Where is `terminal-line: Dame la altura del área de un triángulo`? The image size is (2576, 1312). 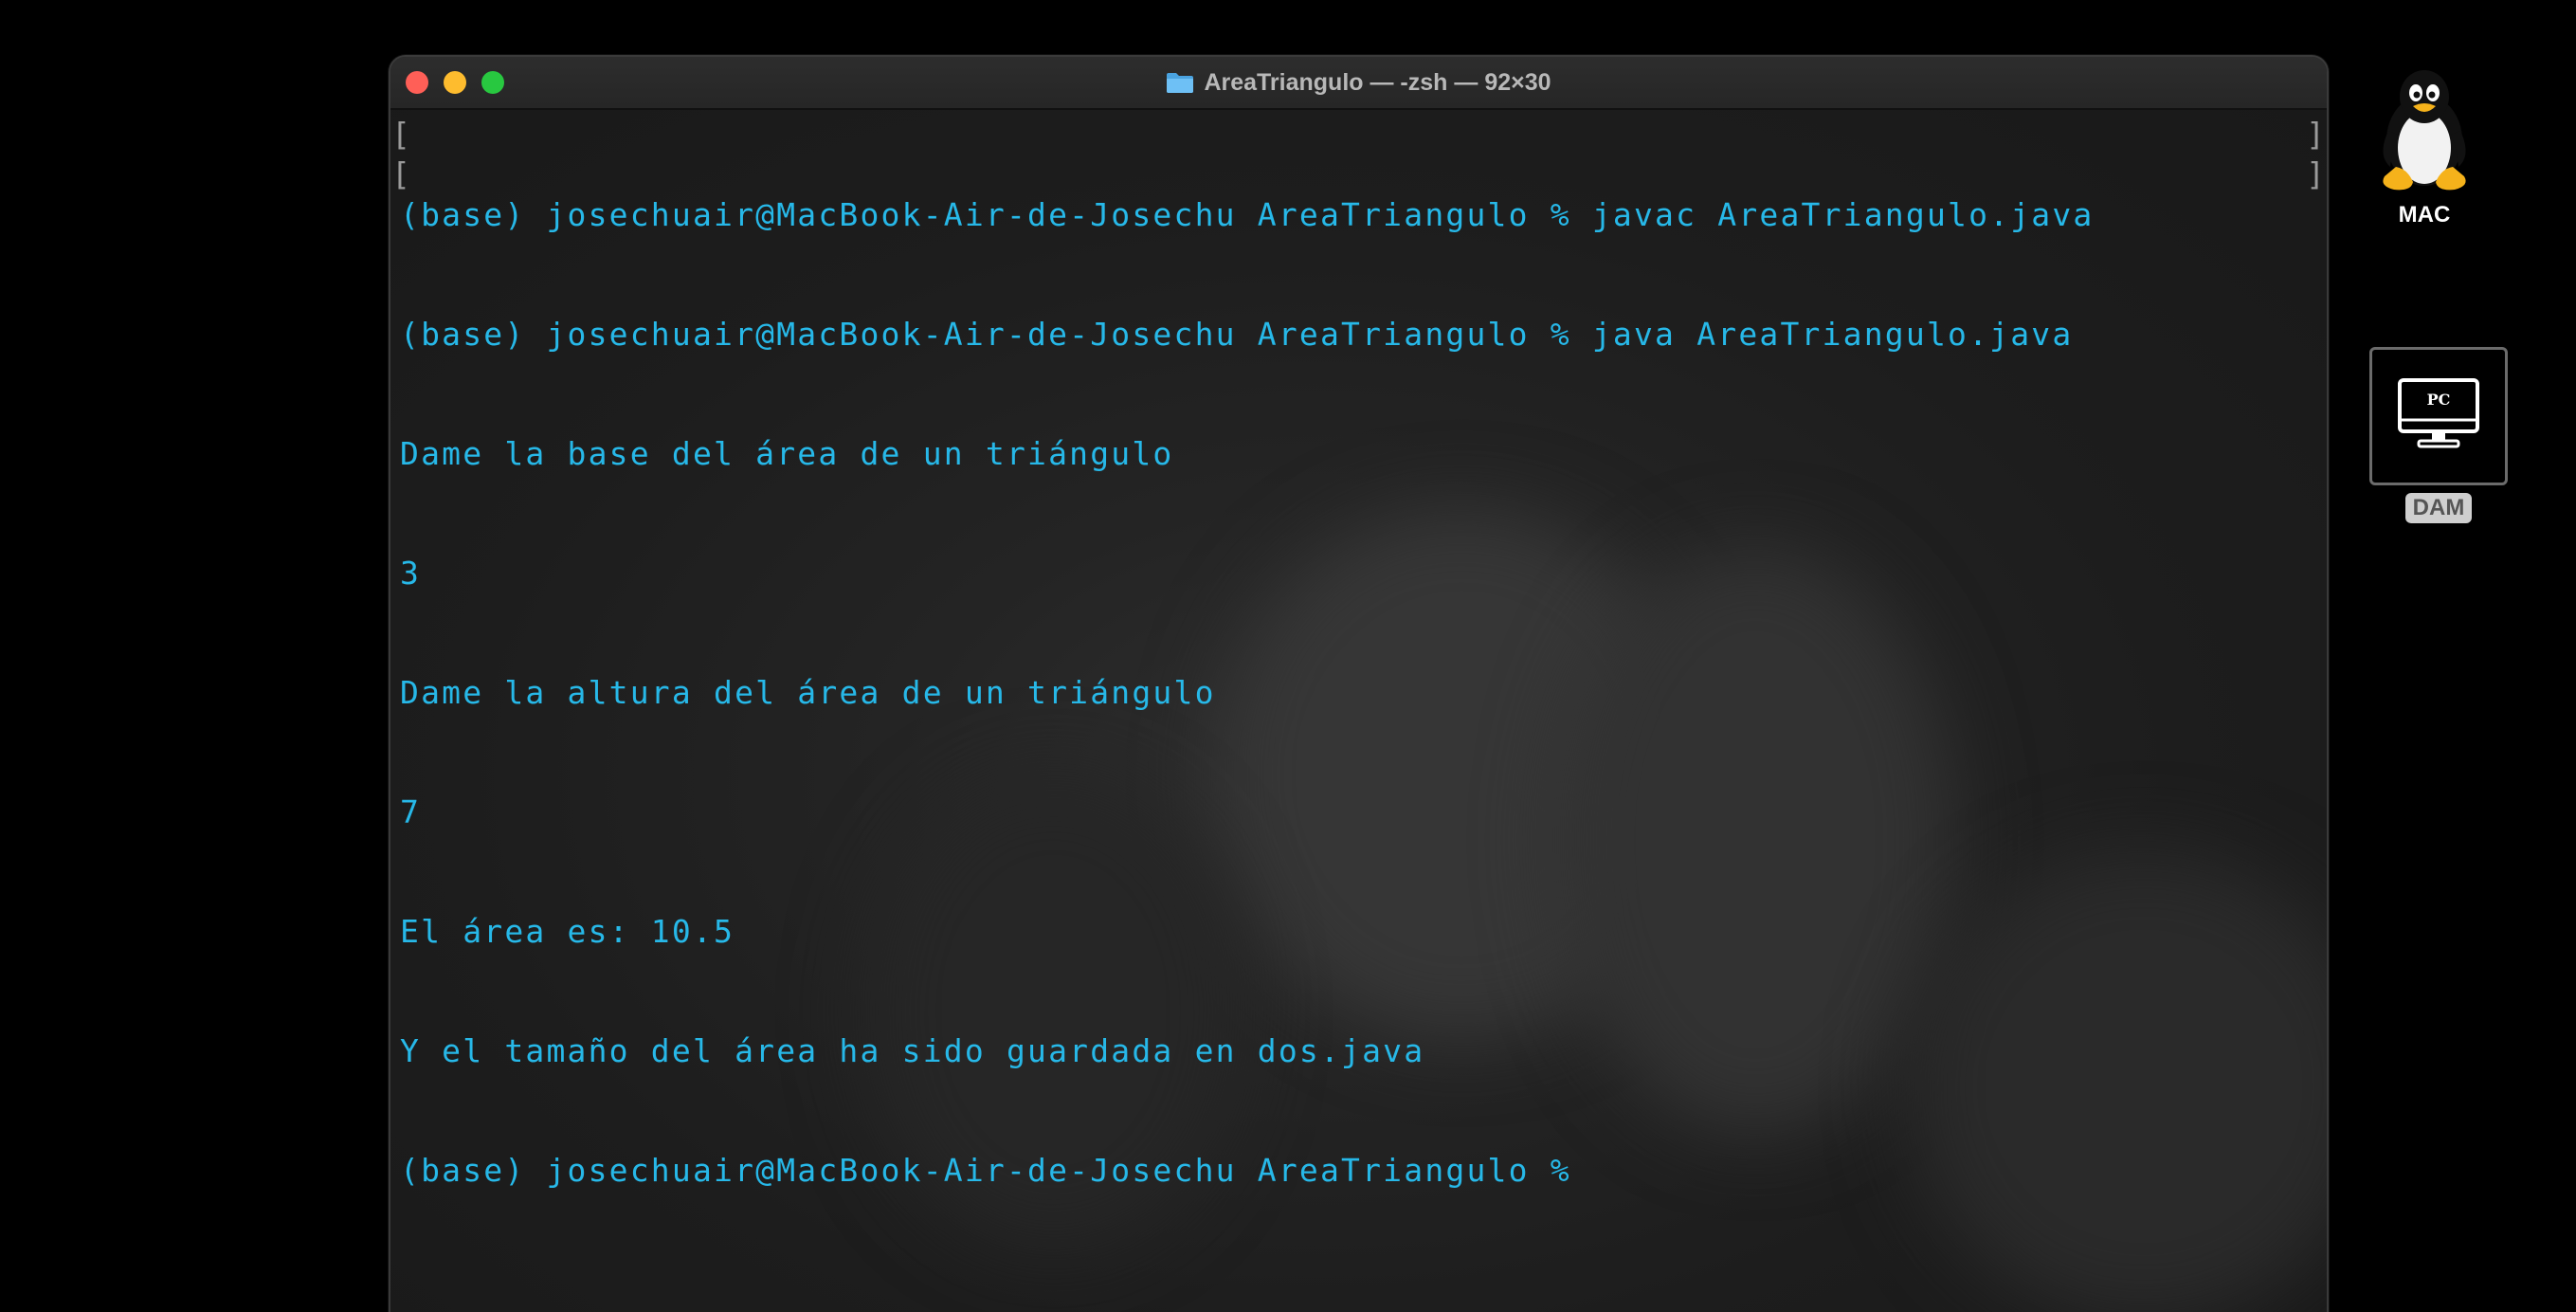 terminal-line: Dame la altura del área de un triángulo is located at coordinates (808, 692).